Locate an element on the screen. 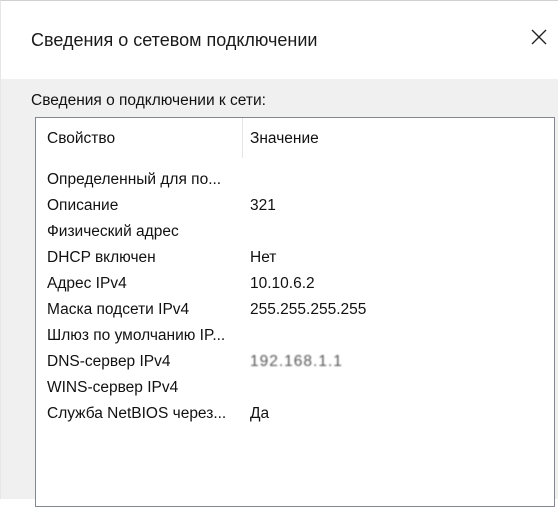  list-item: WINS-сервер IPv4 is located at coordinates (295, 388).